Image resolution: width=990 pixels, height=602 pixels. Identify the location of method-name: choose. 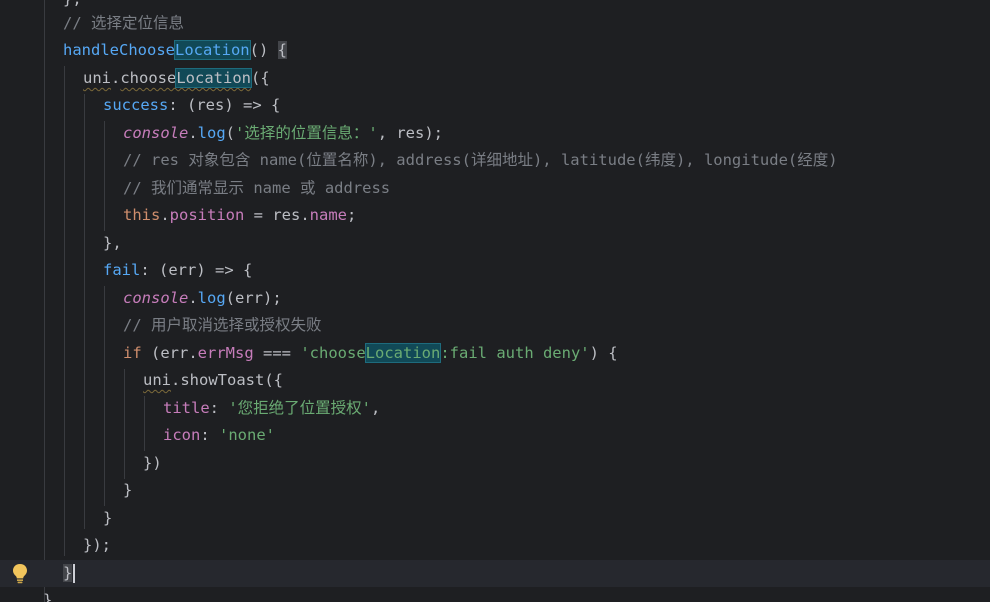
(148, 78).